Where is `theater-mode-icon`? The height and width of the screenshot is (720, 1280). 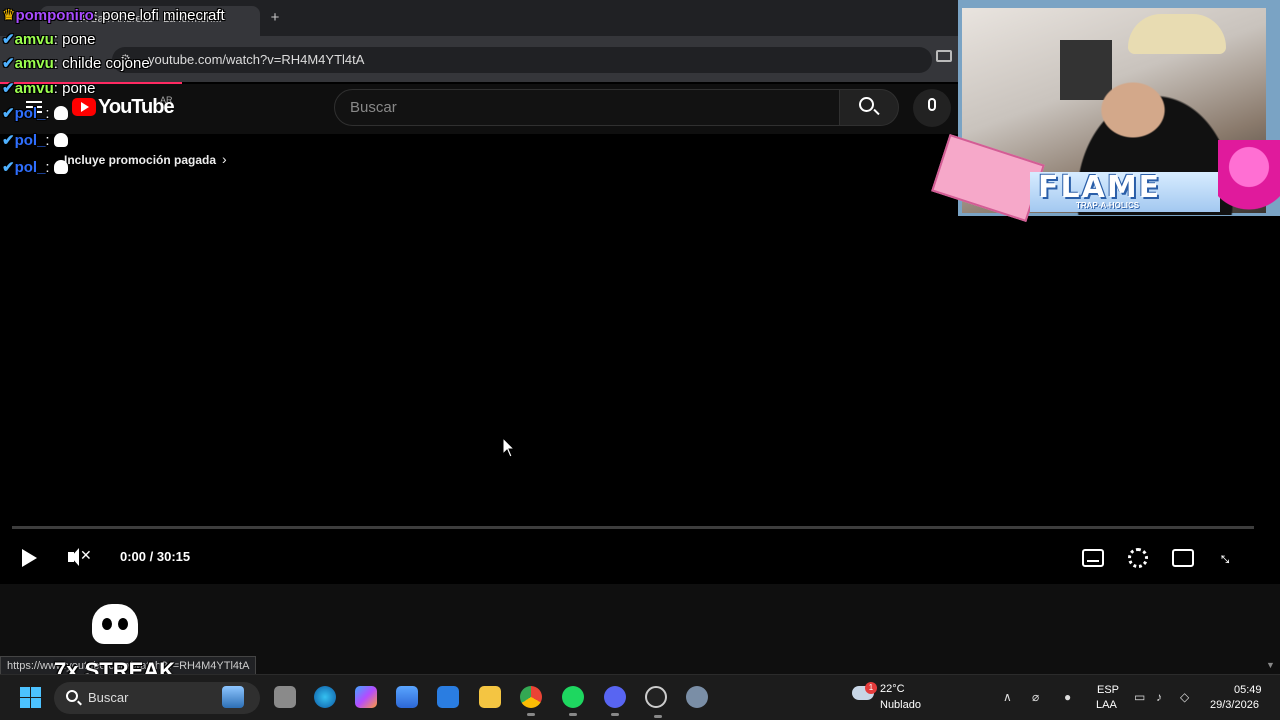
theater-mode-icon is located at coordinates (1183, 558).